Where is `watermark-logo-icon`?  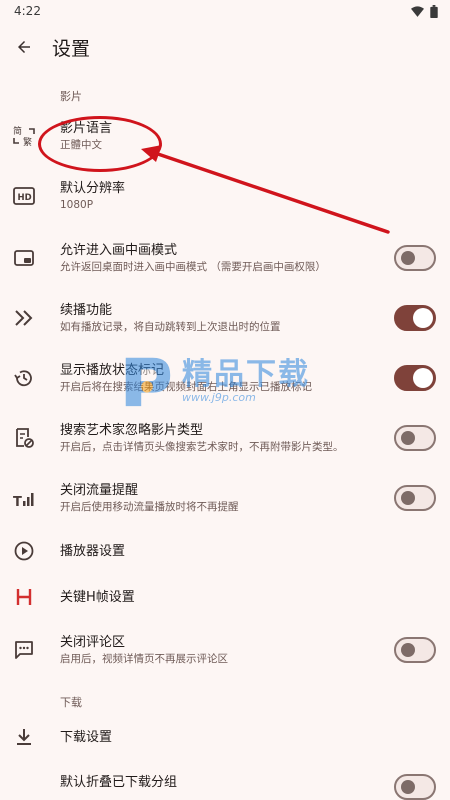
watermark-logo-icon is located at coordinates (148, 382).